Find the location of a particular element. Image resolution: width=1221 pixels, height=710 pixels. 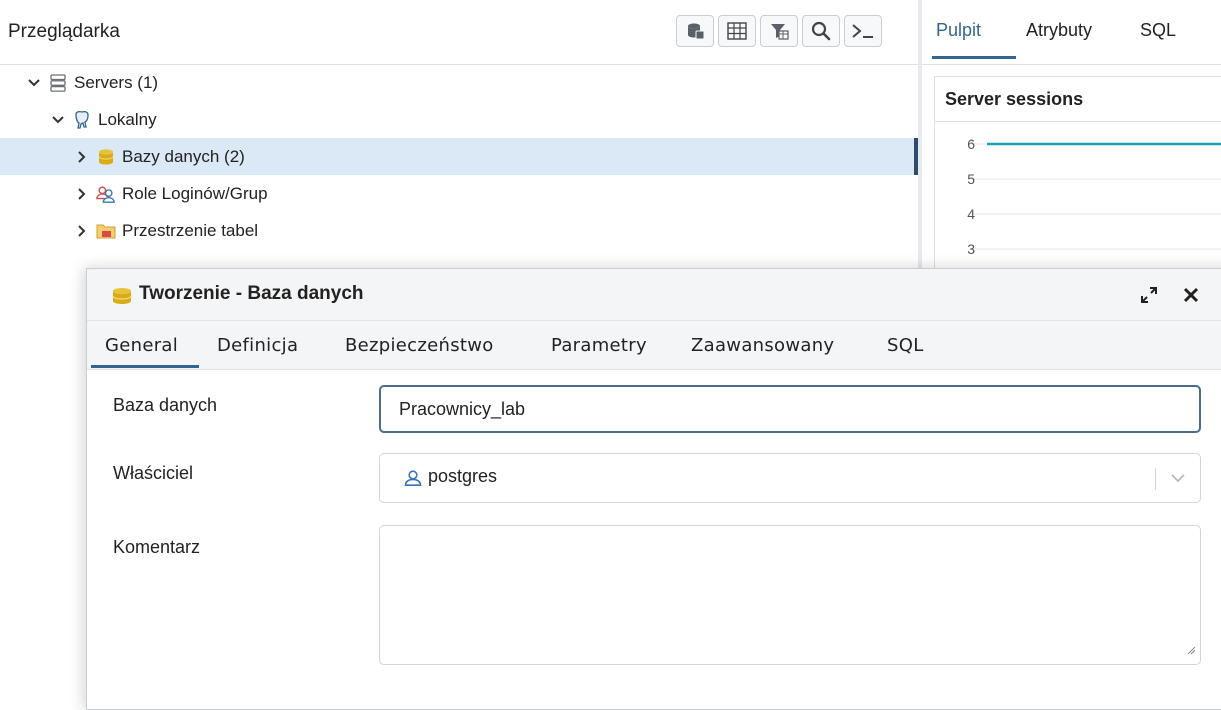

tab-general: General is located at coordinates (141, 345).